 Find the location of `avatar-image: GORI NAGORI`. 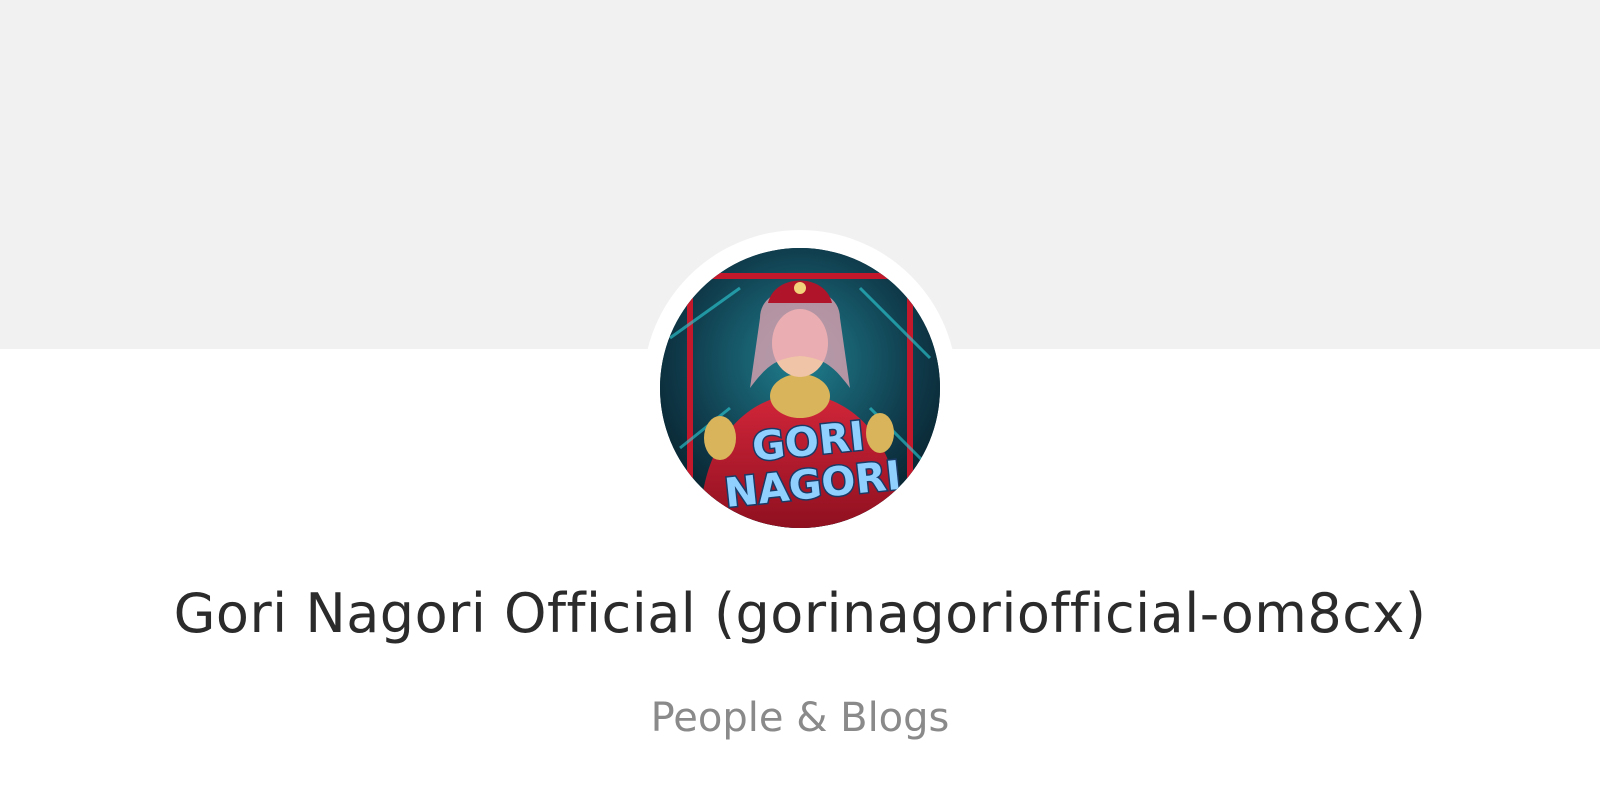

avatar-image: GORI NAGORI is located at coordinates (800, 388).